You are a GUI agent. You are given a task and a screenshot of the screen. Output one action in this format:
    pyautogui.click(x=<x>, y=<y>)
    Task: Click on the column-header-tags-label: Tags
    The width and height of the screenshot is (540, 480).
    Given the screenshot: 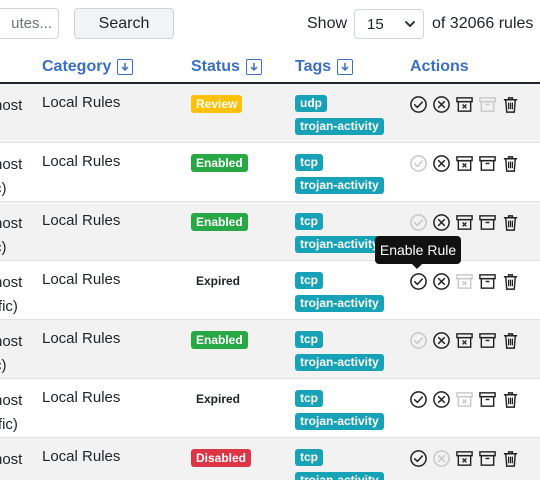 What is the action you would take?
    pyautogui.click(x=313, y=66)
    